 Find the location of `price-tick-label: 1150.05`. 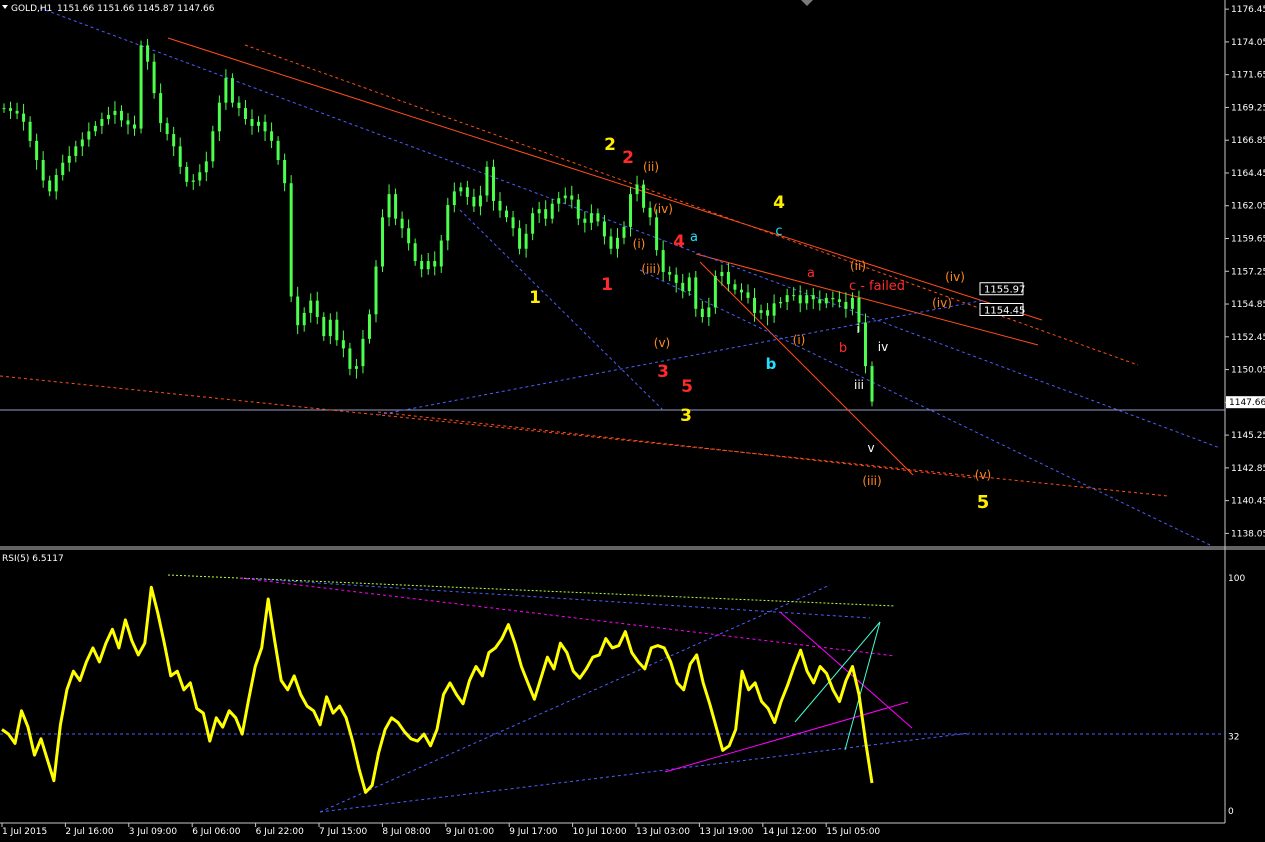

price-tick-label: 1150.05 is located at coordinates (1248, 371).